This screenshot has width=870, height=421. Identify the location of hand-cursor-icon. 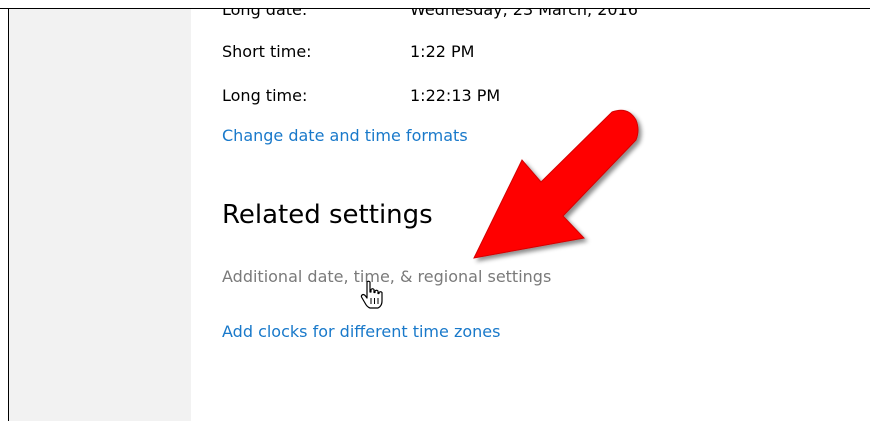
(371, 294).